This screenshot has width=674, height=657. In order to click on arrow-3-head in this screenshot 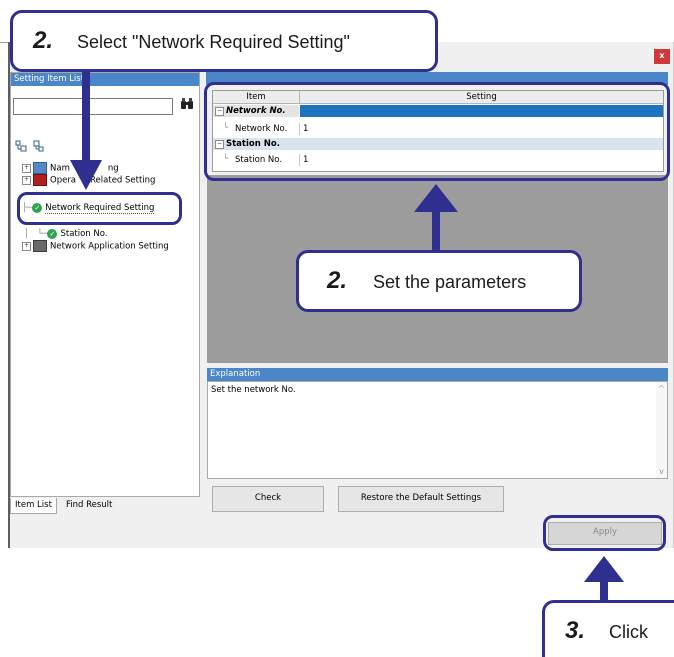, I will do `click(604, 569)`.